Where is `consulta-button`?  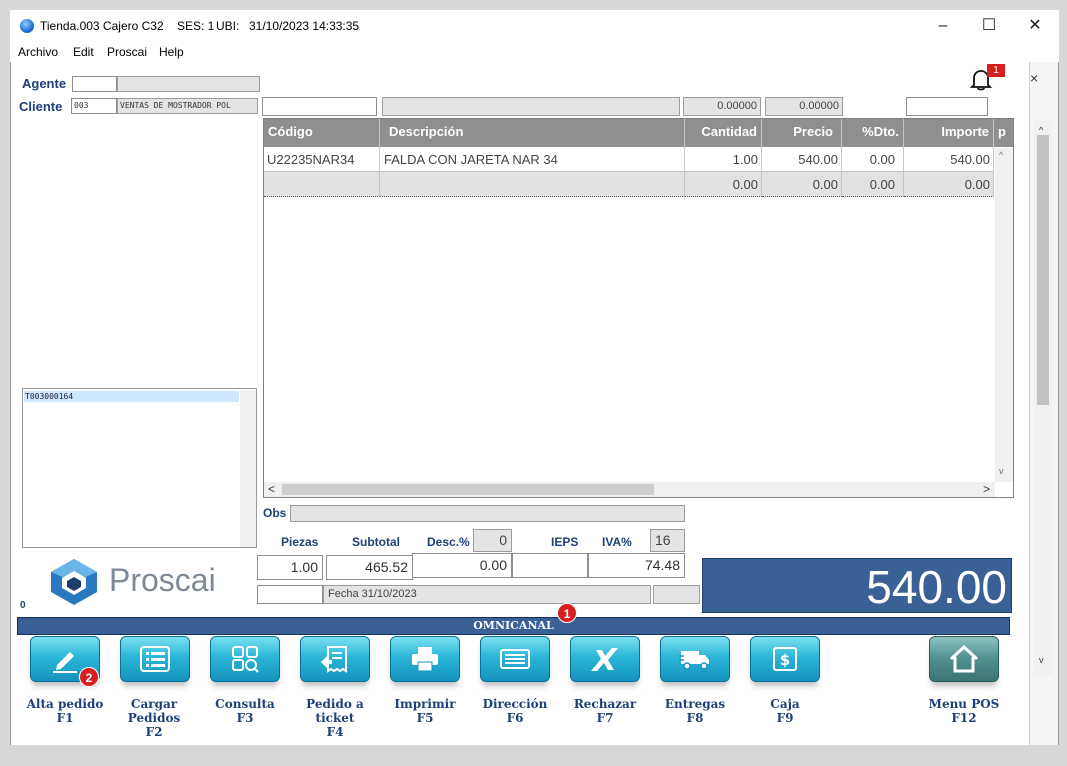 consulta-button is located at coordinates (245, 659).